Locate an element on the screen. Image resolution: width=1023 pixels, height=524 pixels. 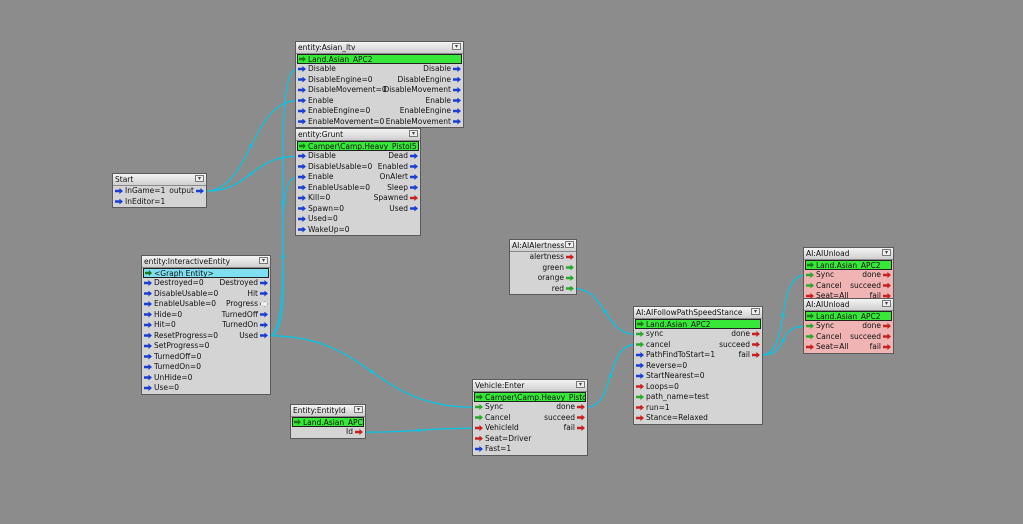
output-port-turnedoff: TurnedOff is located at coordinates (245, 315).